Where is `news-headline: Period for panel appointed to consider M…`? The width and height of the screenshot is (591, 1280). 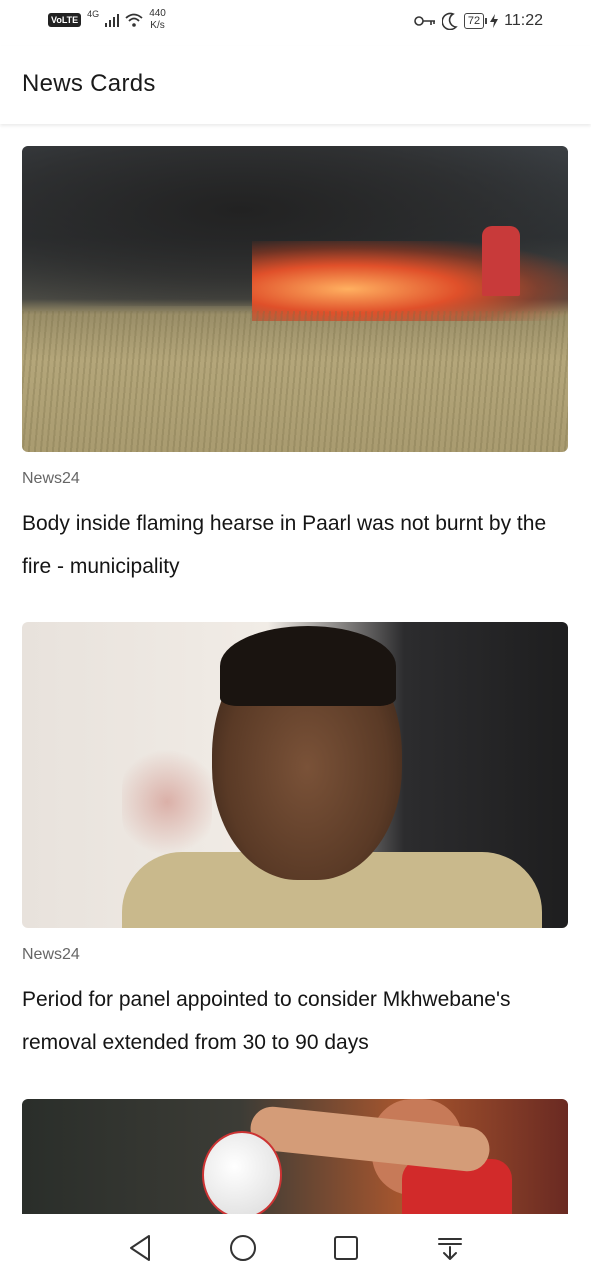 news-headline: Period for panel appointed to consider M… is located at coordinates (295, 1021).